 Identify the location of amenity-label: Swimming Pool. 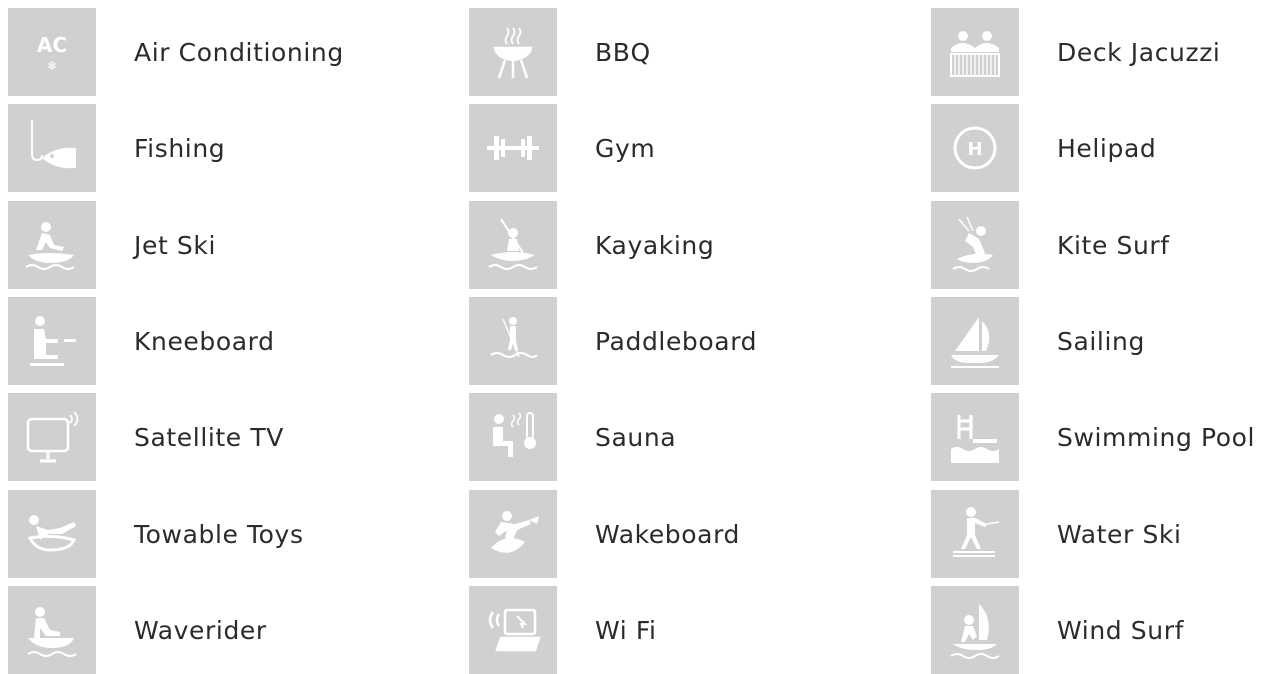
(1156, 437).